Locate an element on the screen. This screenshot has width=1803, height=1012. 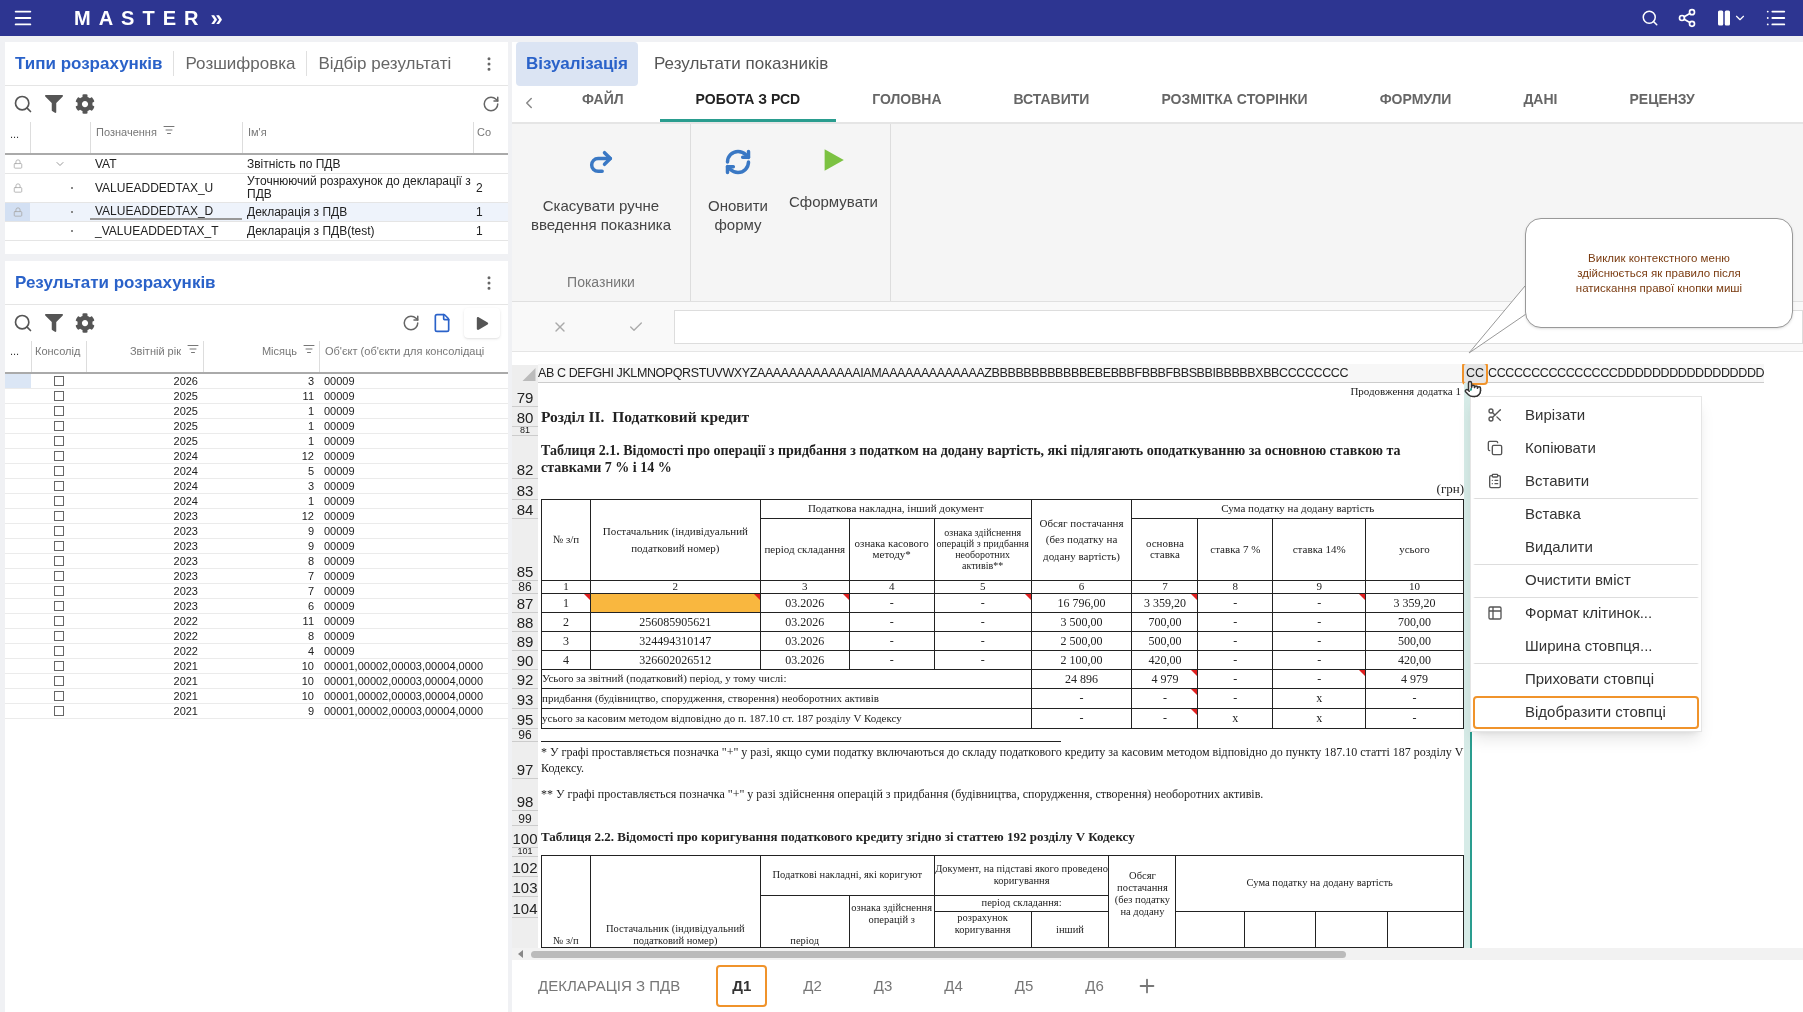
row-number: 103 is located at coordinates (525, 887).